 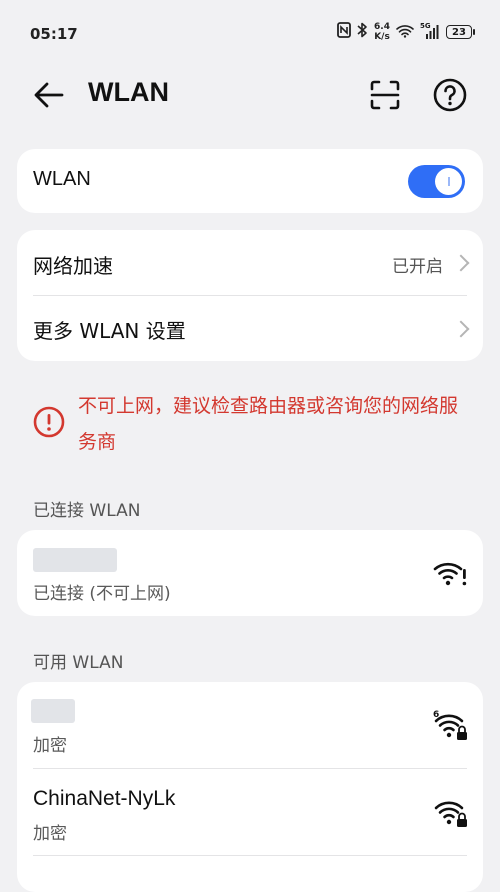 What do you see at coordinates (54, 34) in the screenshot?
I see `status-time: 05:17` at bounding box center [54, 34].